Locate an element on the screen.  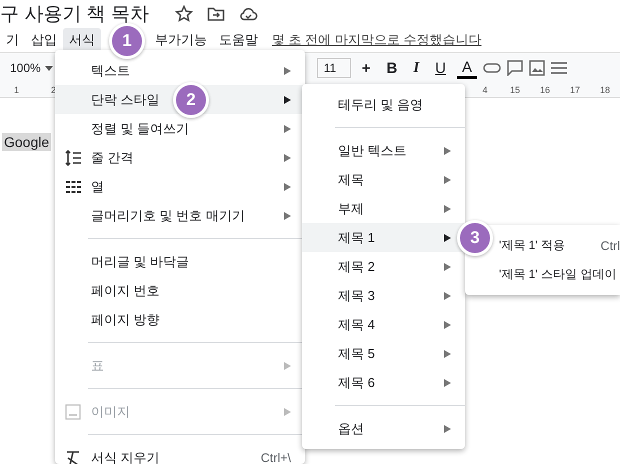
shortcut-text: Ctrl+\ is located at coordinates (275, 457).